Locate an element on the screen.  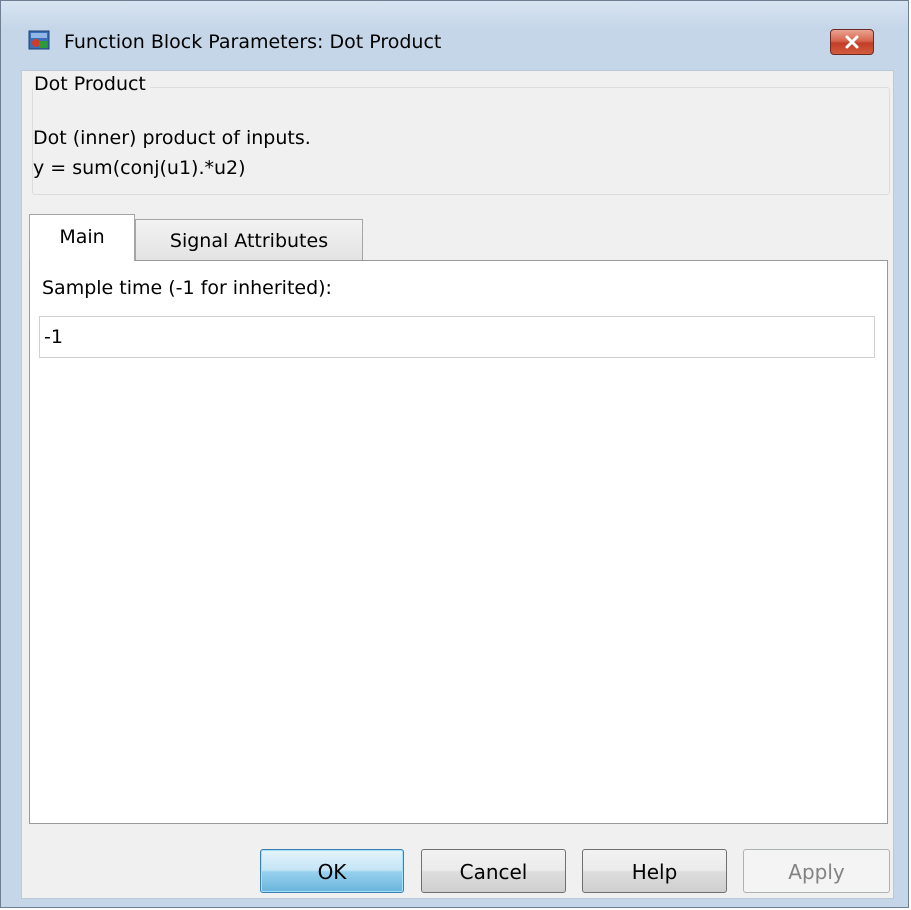
block-description-line-2: y = sum(conj(u1).*u2) is located at coordinates (139, 168).